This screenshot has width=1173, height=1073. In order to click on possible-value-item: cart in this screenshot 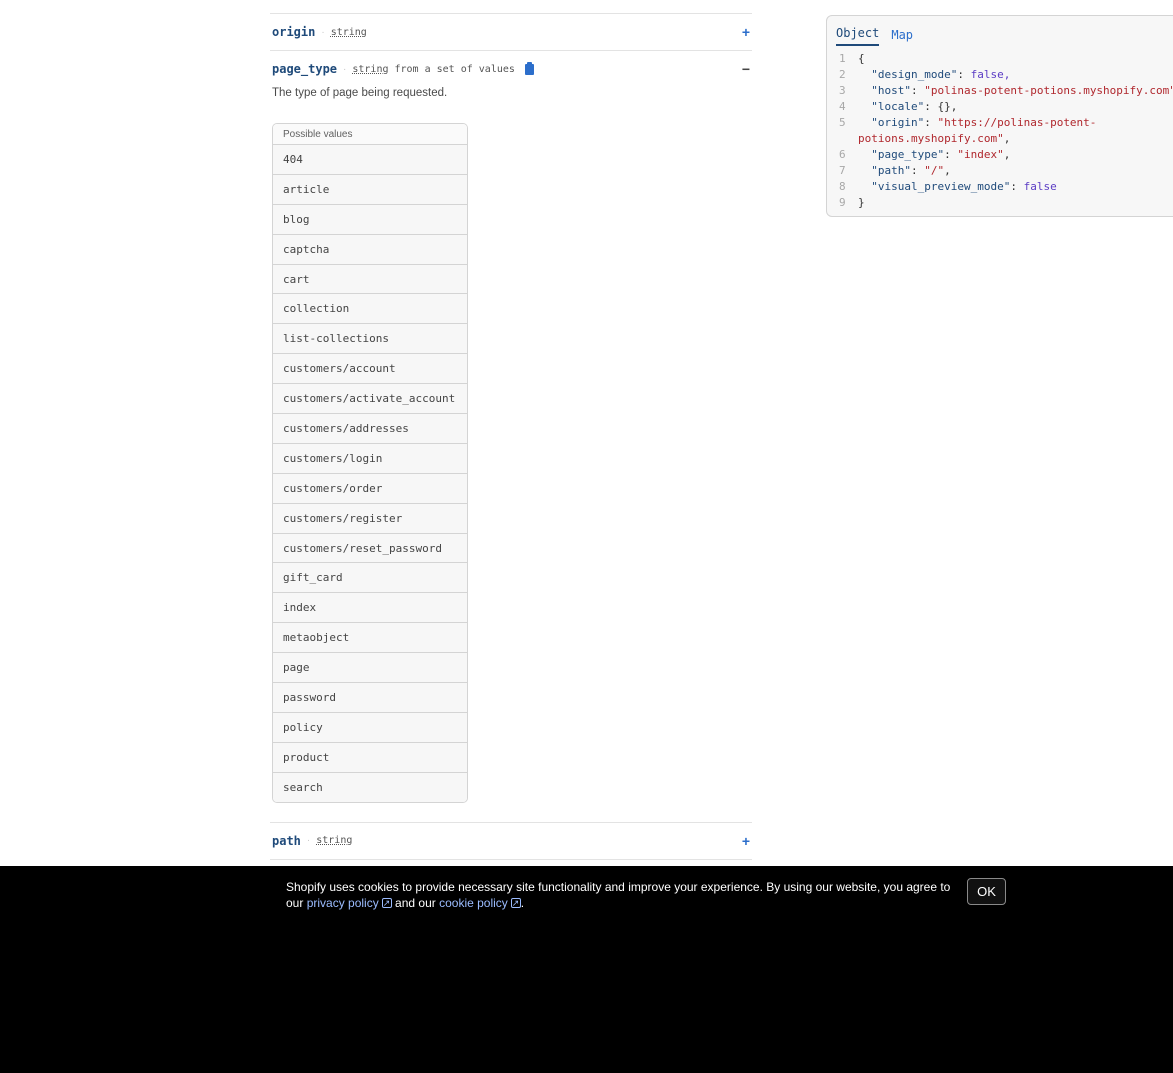, I will do `click(370, 278)`.